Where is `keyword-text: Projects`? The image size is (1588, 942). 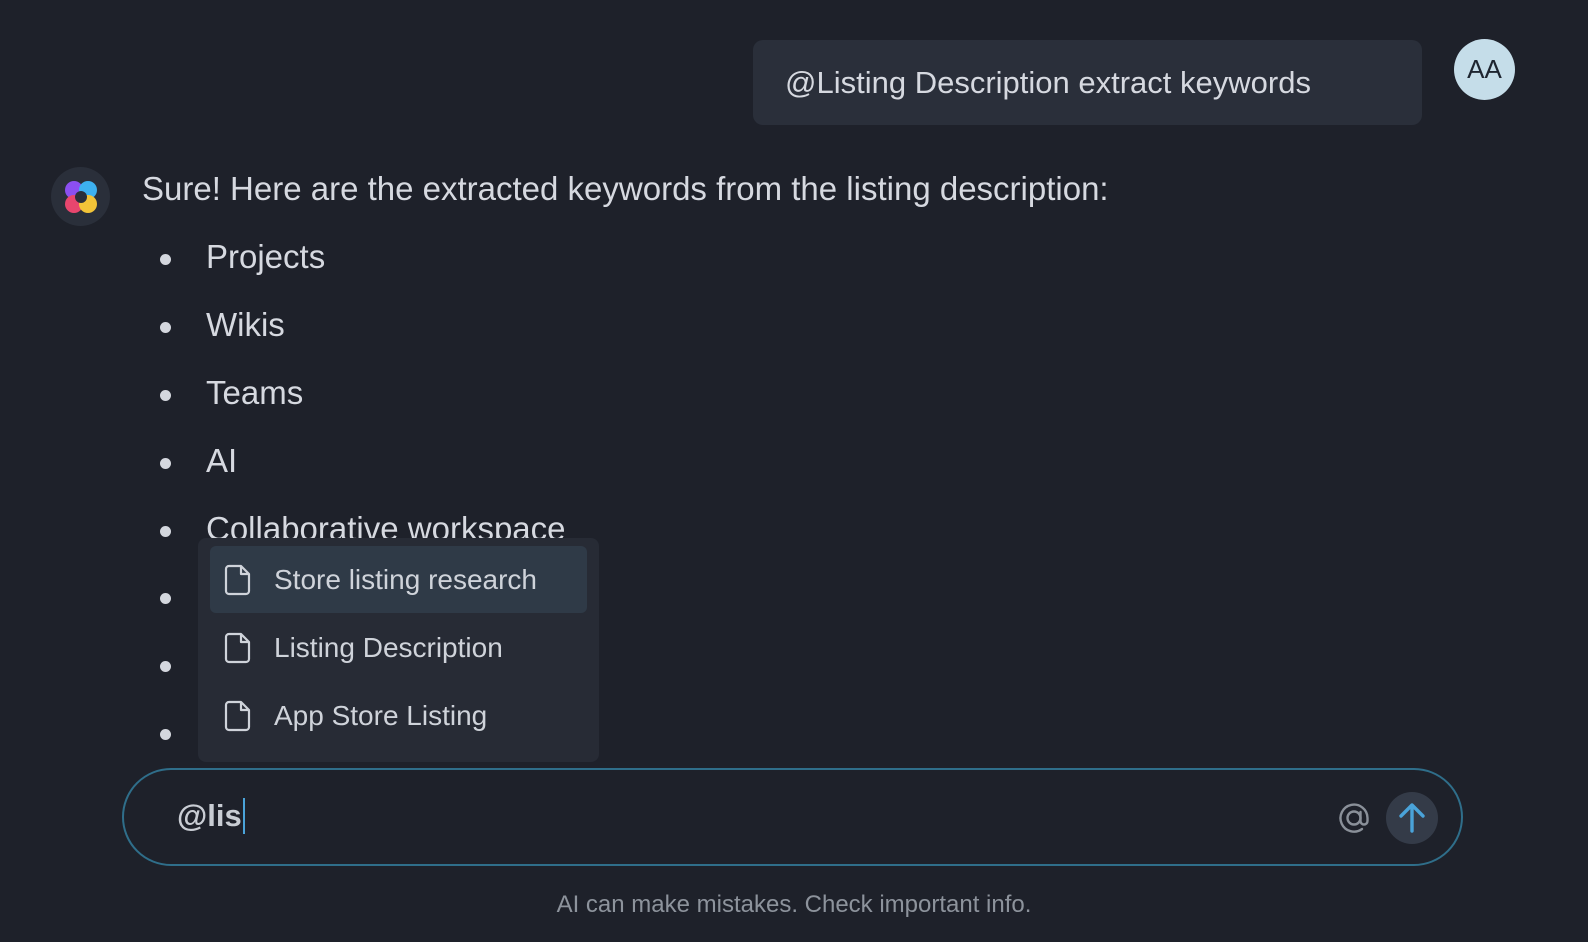
keyword-text: Projects is located at coordinates (266, 256).